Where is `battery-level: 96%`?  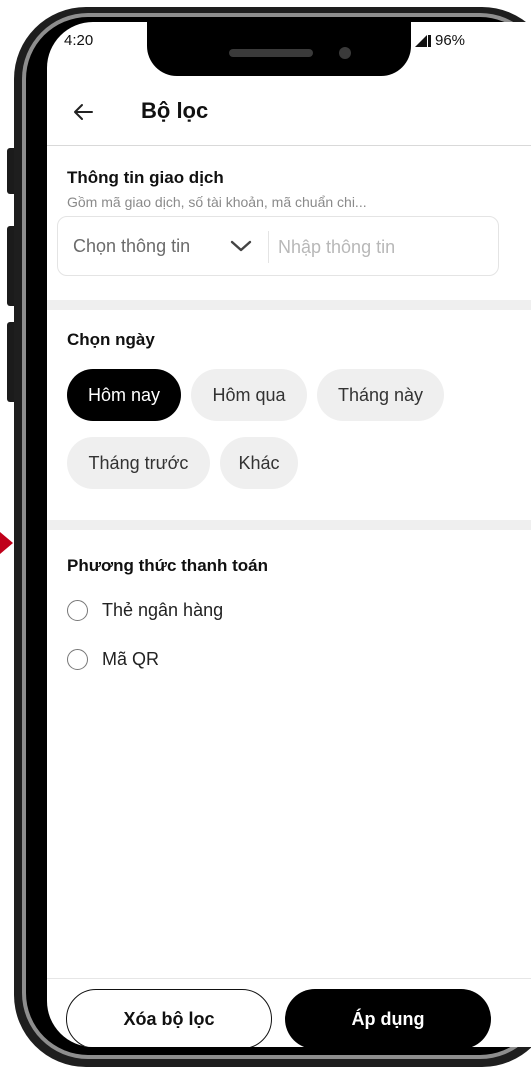
battery-level: 96% is located at coordinates (450, 40).